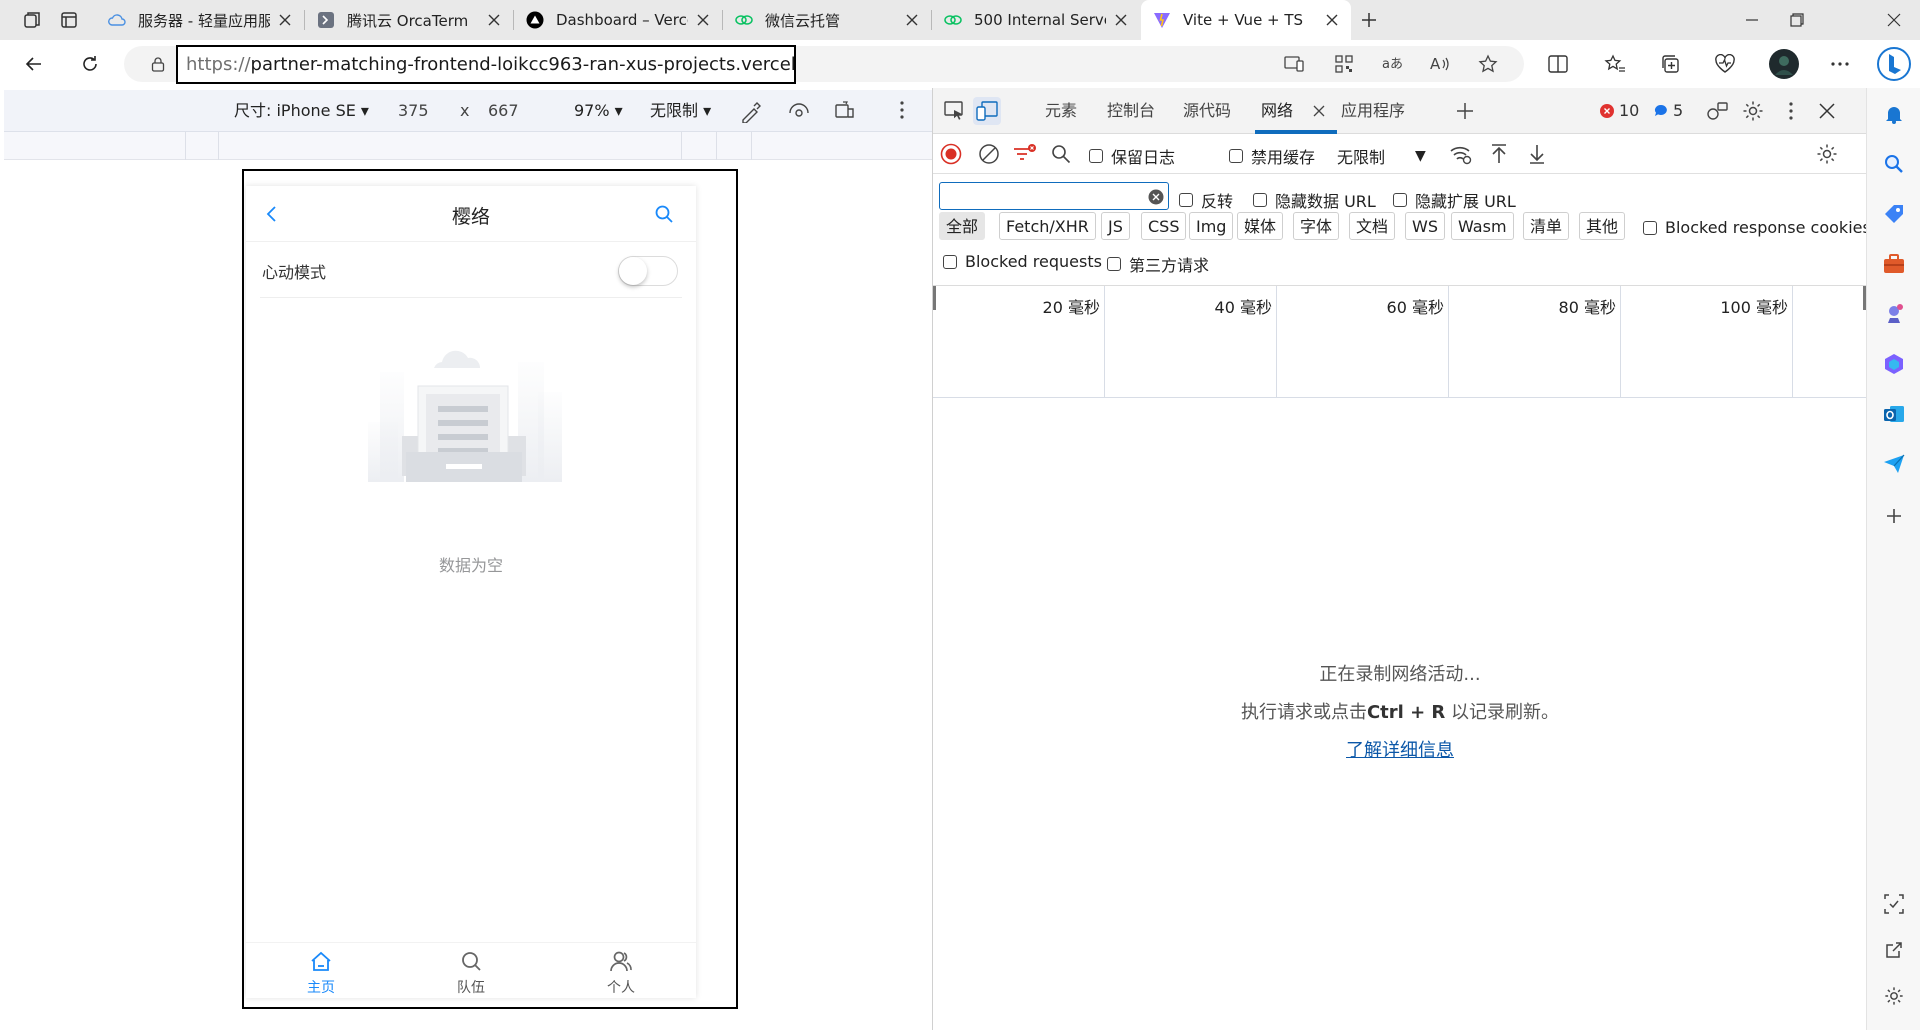 This screenshot has width=1920, height=1030. I want to click on add-sidebar-app-icon, so click(1894, 516).